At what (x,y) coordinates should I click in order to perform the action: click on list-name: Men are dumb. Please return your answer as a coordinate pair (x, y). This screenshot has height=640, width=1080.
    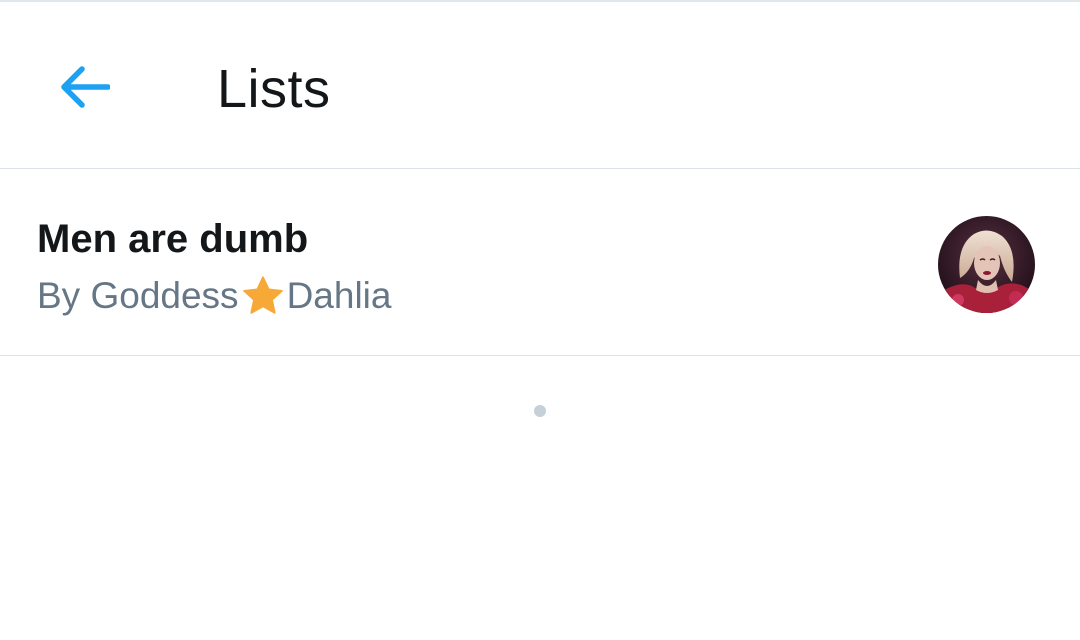
    Looking at the image, I should click on (173, 239).